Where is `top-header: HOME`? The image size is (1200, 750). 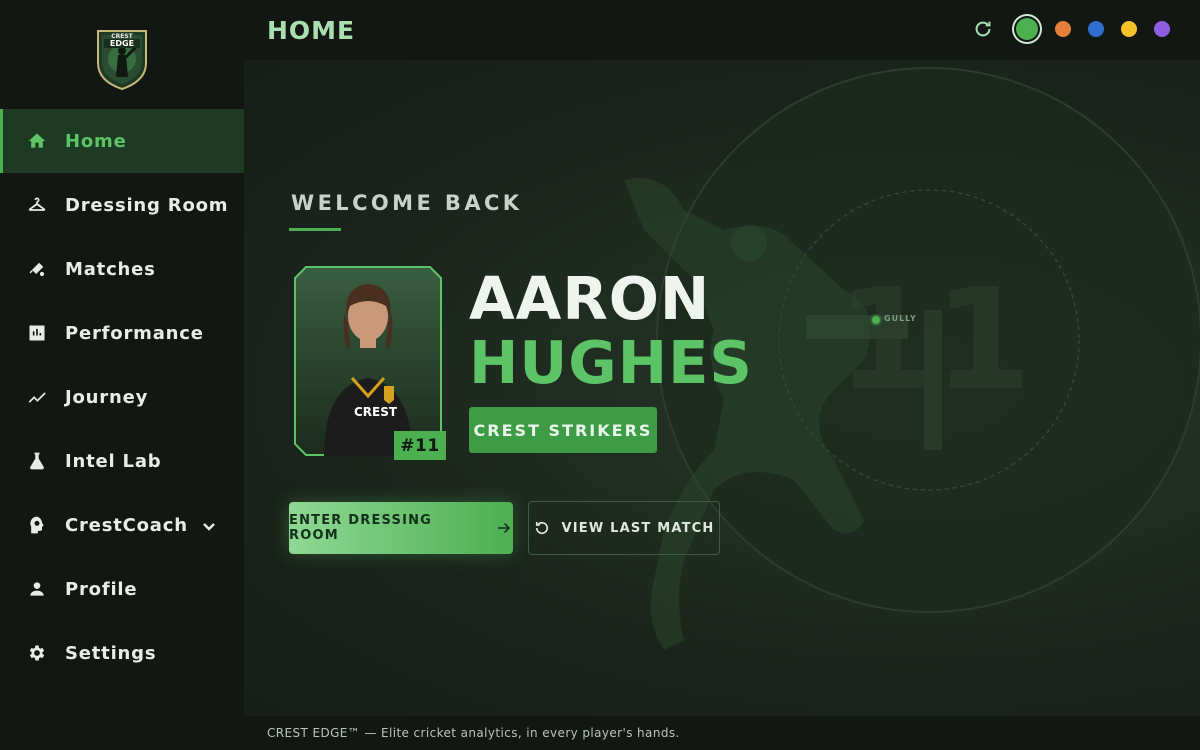
top-header: HOME is located at coordinates (722, 30).